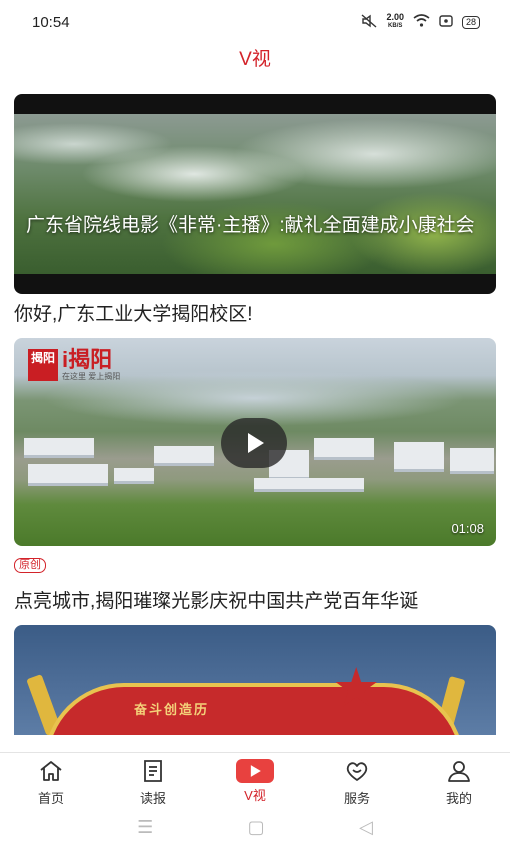  I want to click on tab-newspaper: 读报, so click(153, 779).